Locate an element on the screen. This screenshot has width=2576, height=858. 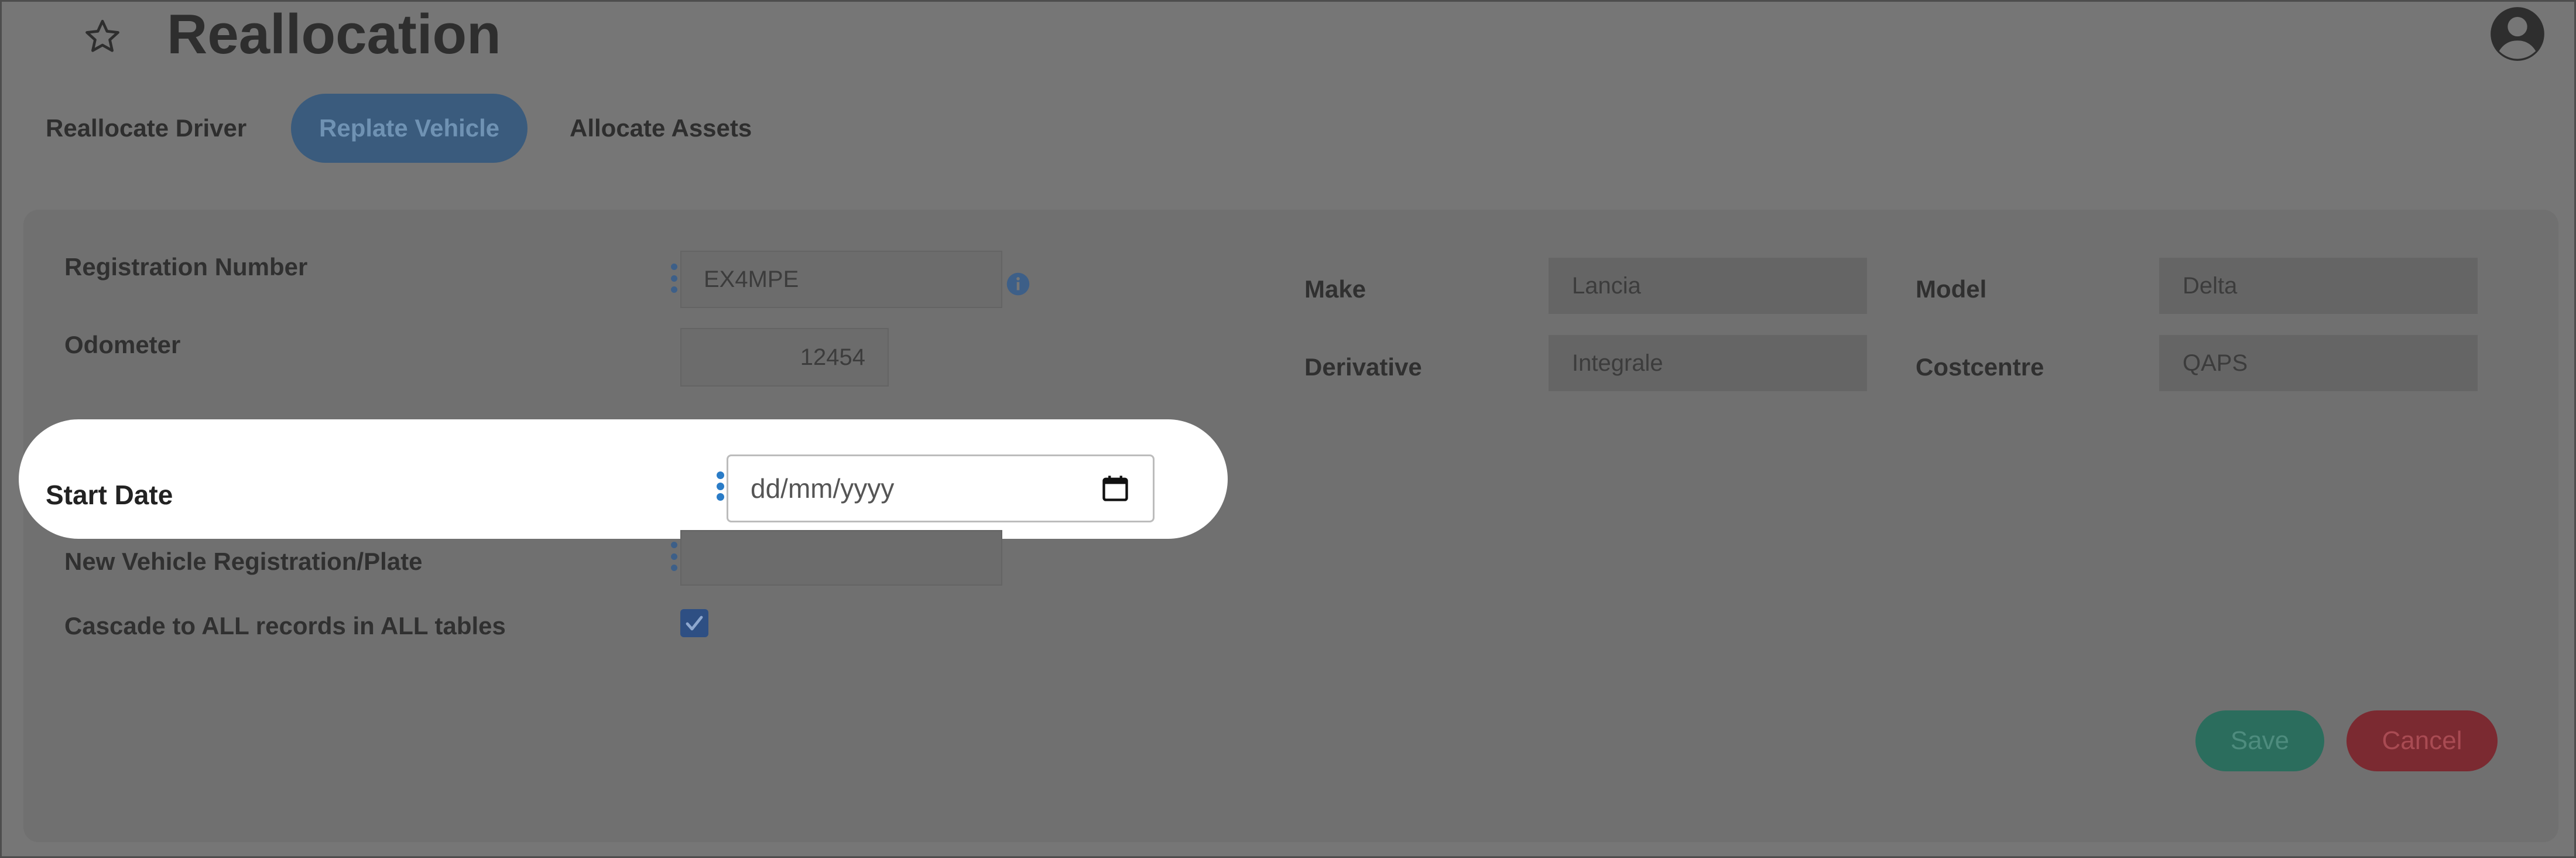
derivative-field: Integrale is located at coordinates (1708, 363).